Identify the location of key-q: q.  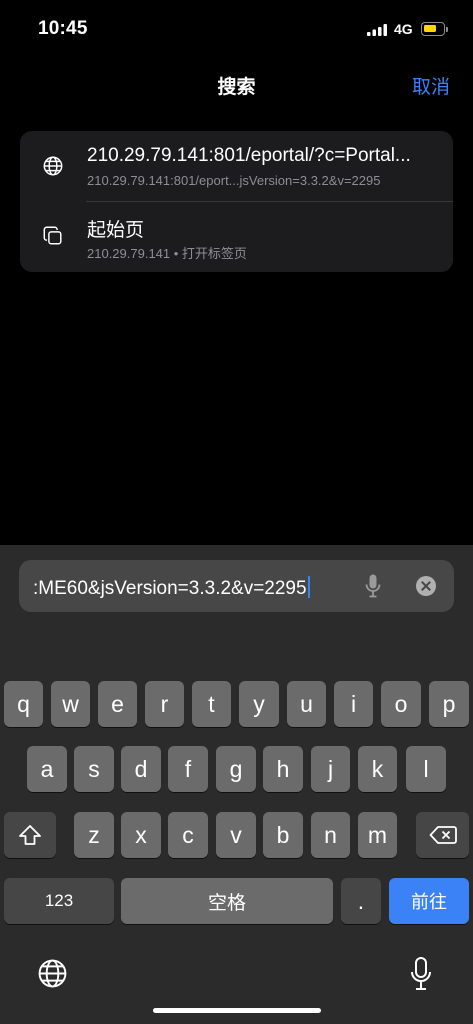
(23, 704).